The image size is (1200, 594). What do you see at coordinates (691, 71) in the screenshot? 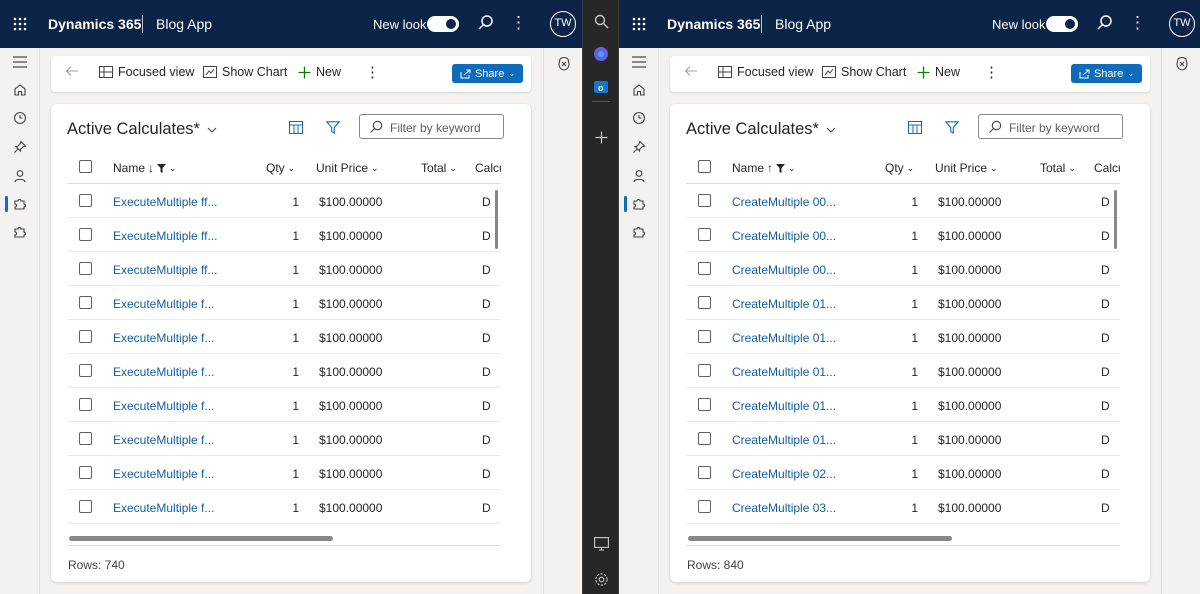
I see `back-button` at bounding box center [691, 71].